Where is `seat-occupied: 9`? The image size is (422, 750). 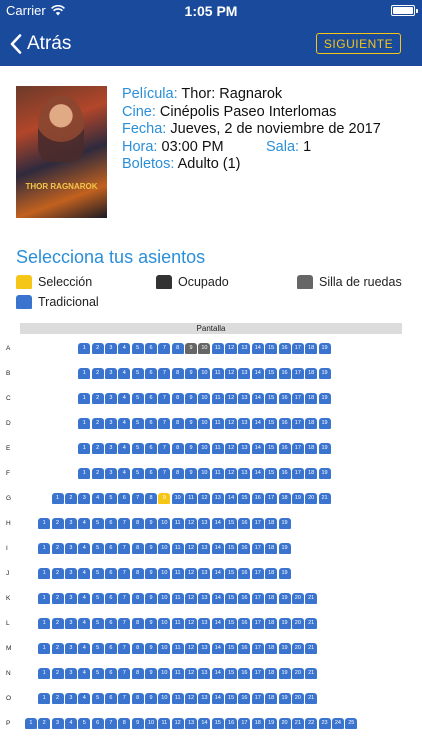
seat-occupied: 9 is located at coordinates (191, 348).